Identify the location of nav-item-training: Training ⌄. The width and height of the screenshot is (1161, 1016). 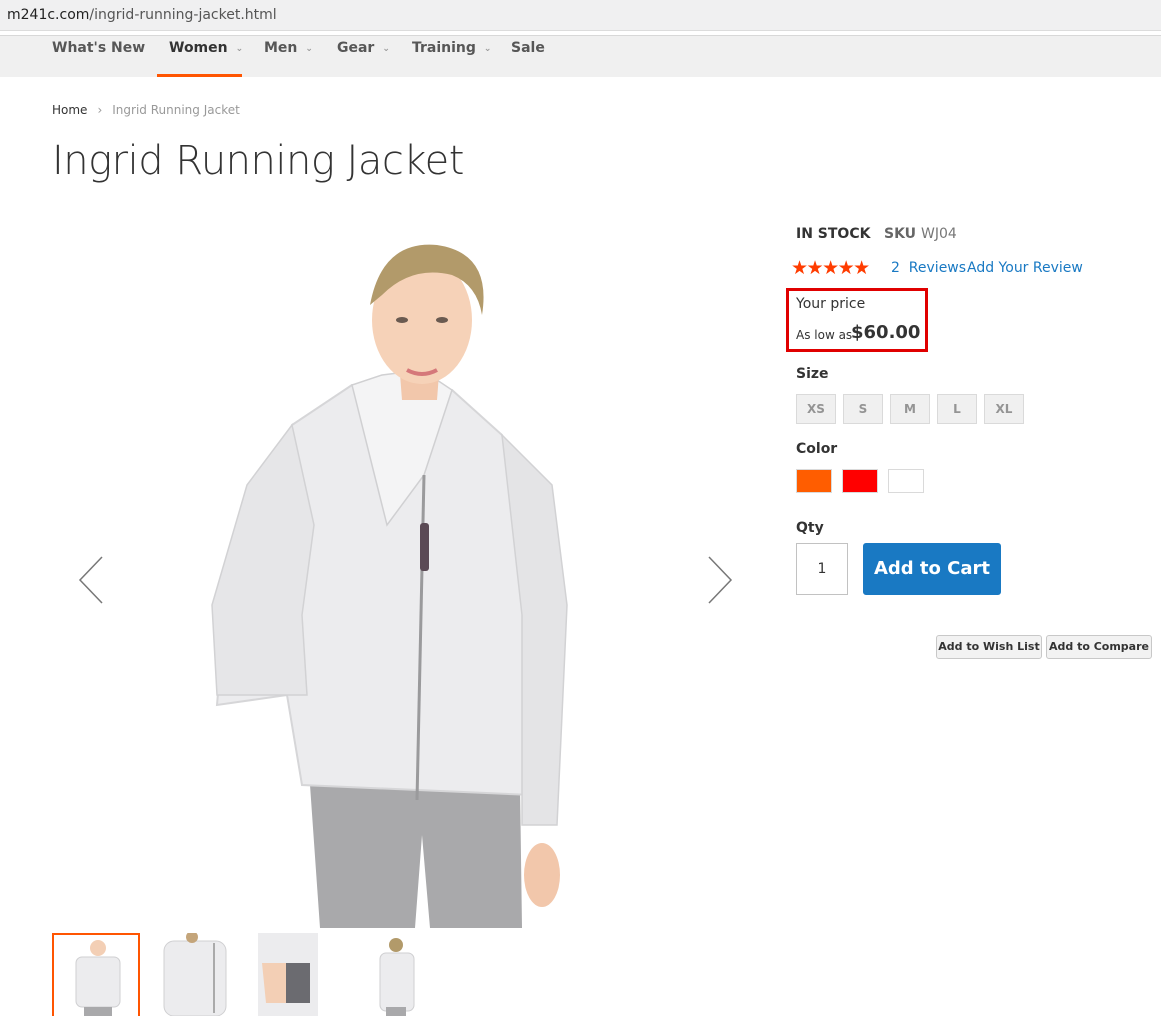
(451, 48).